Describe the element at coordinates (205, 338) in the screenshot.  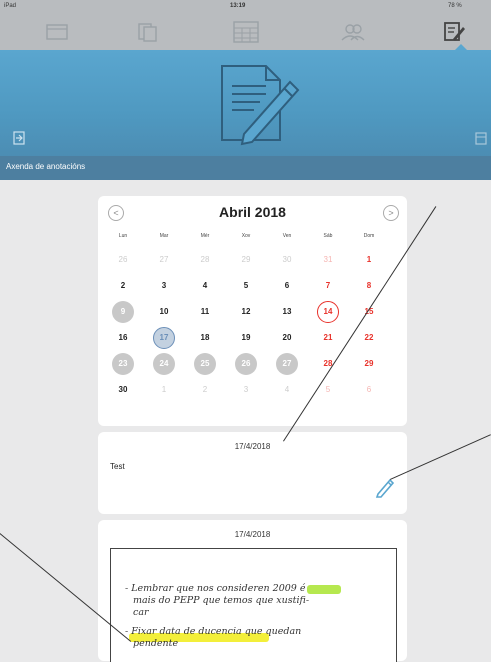
I see `calendar-day: 18` at that location.